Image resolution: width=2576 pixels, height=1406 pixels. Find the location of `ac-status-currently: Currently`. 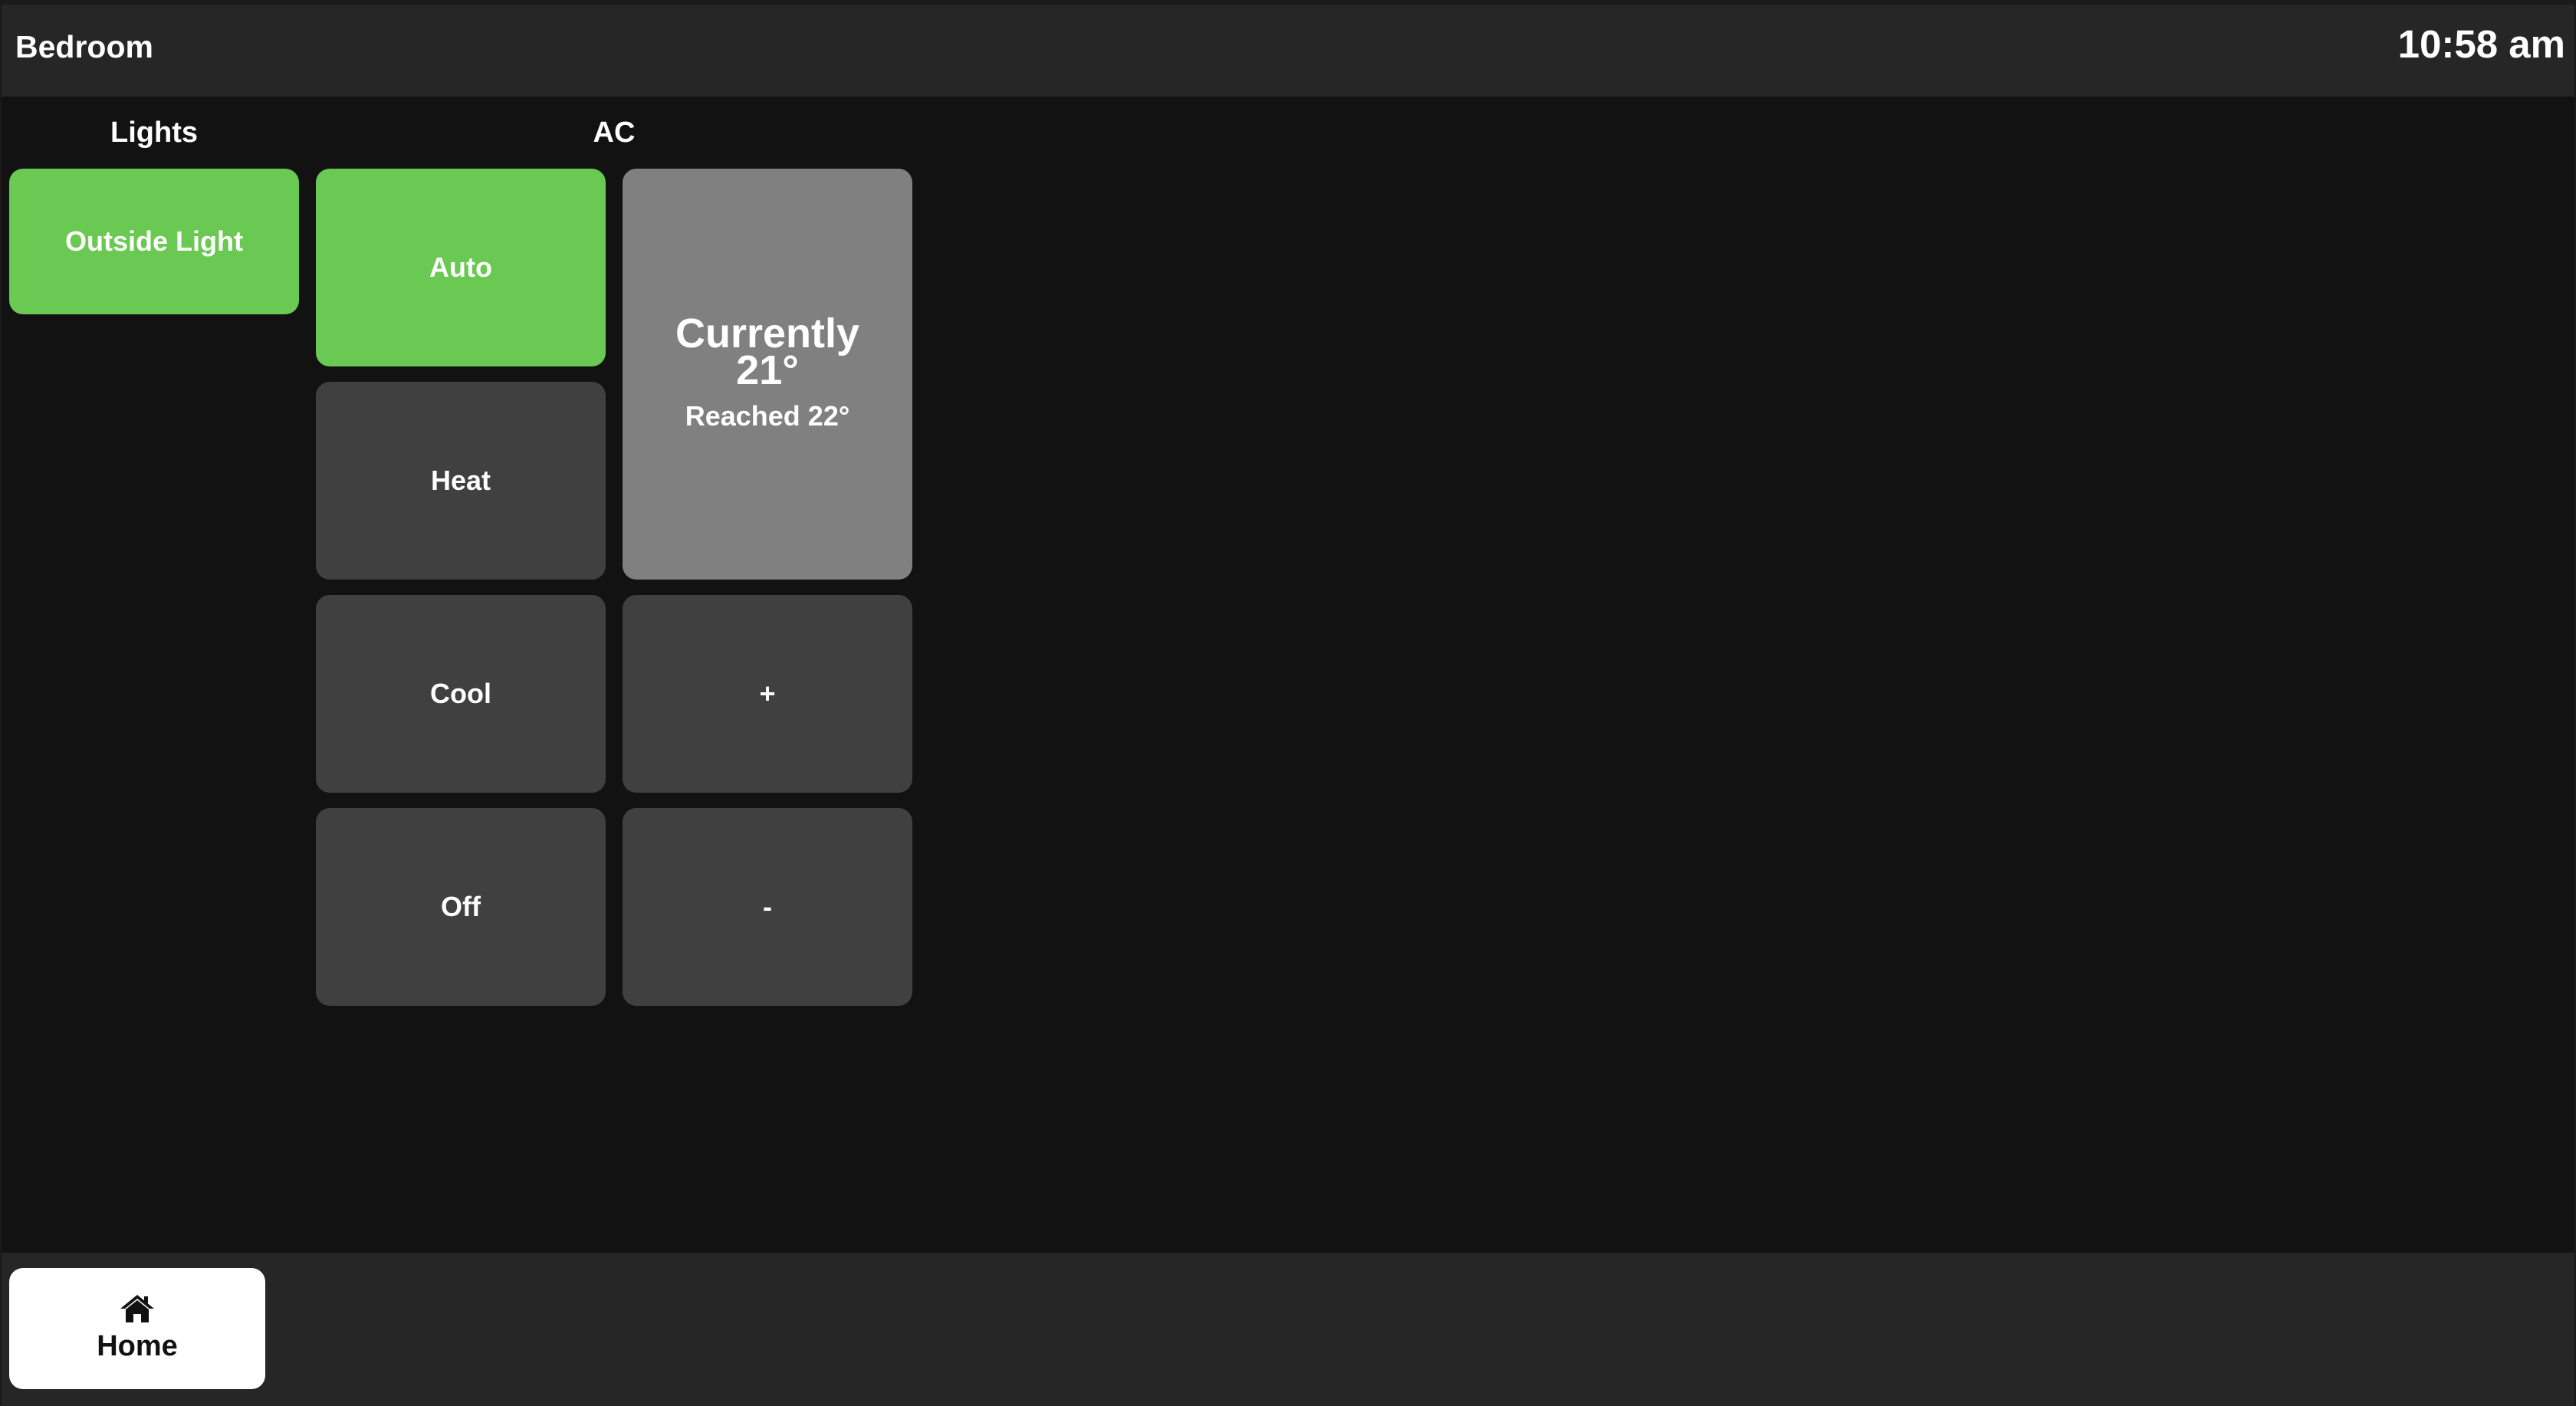

ac-status-currently: Currently is located at coordinates (767, 333).